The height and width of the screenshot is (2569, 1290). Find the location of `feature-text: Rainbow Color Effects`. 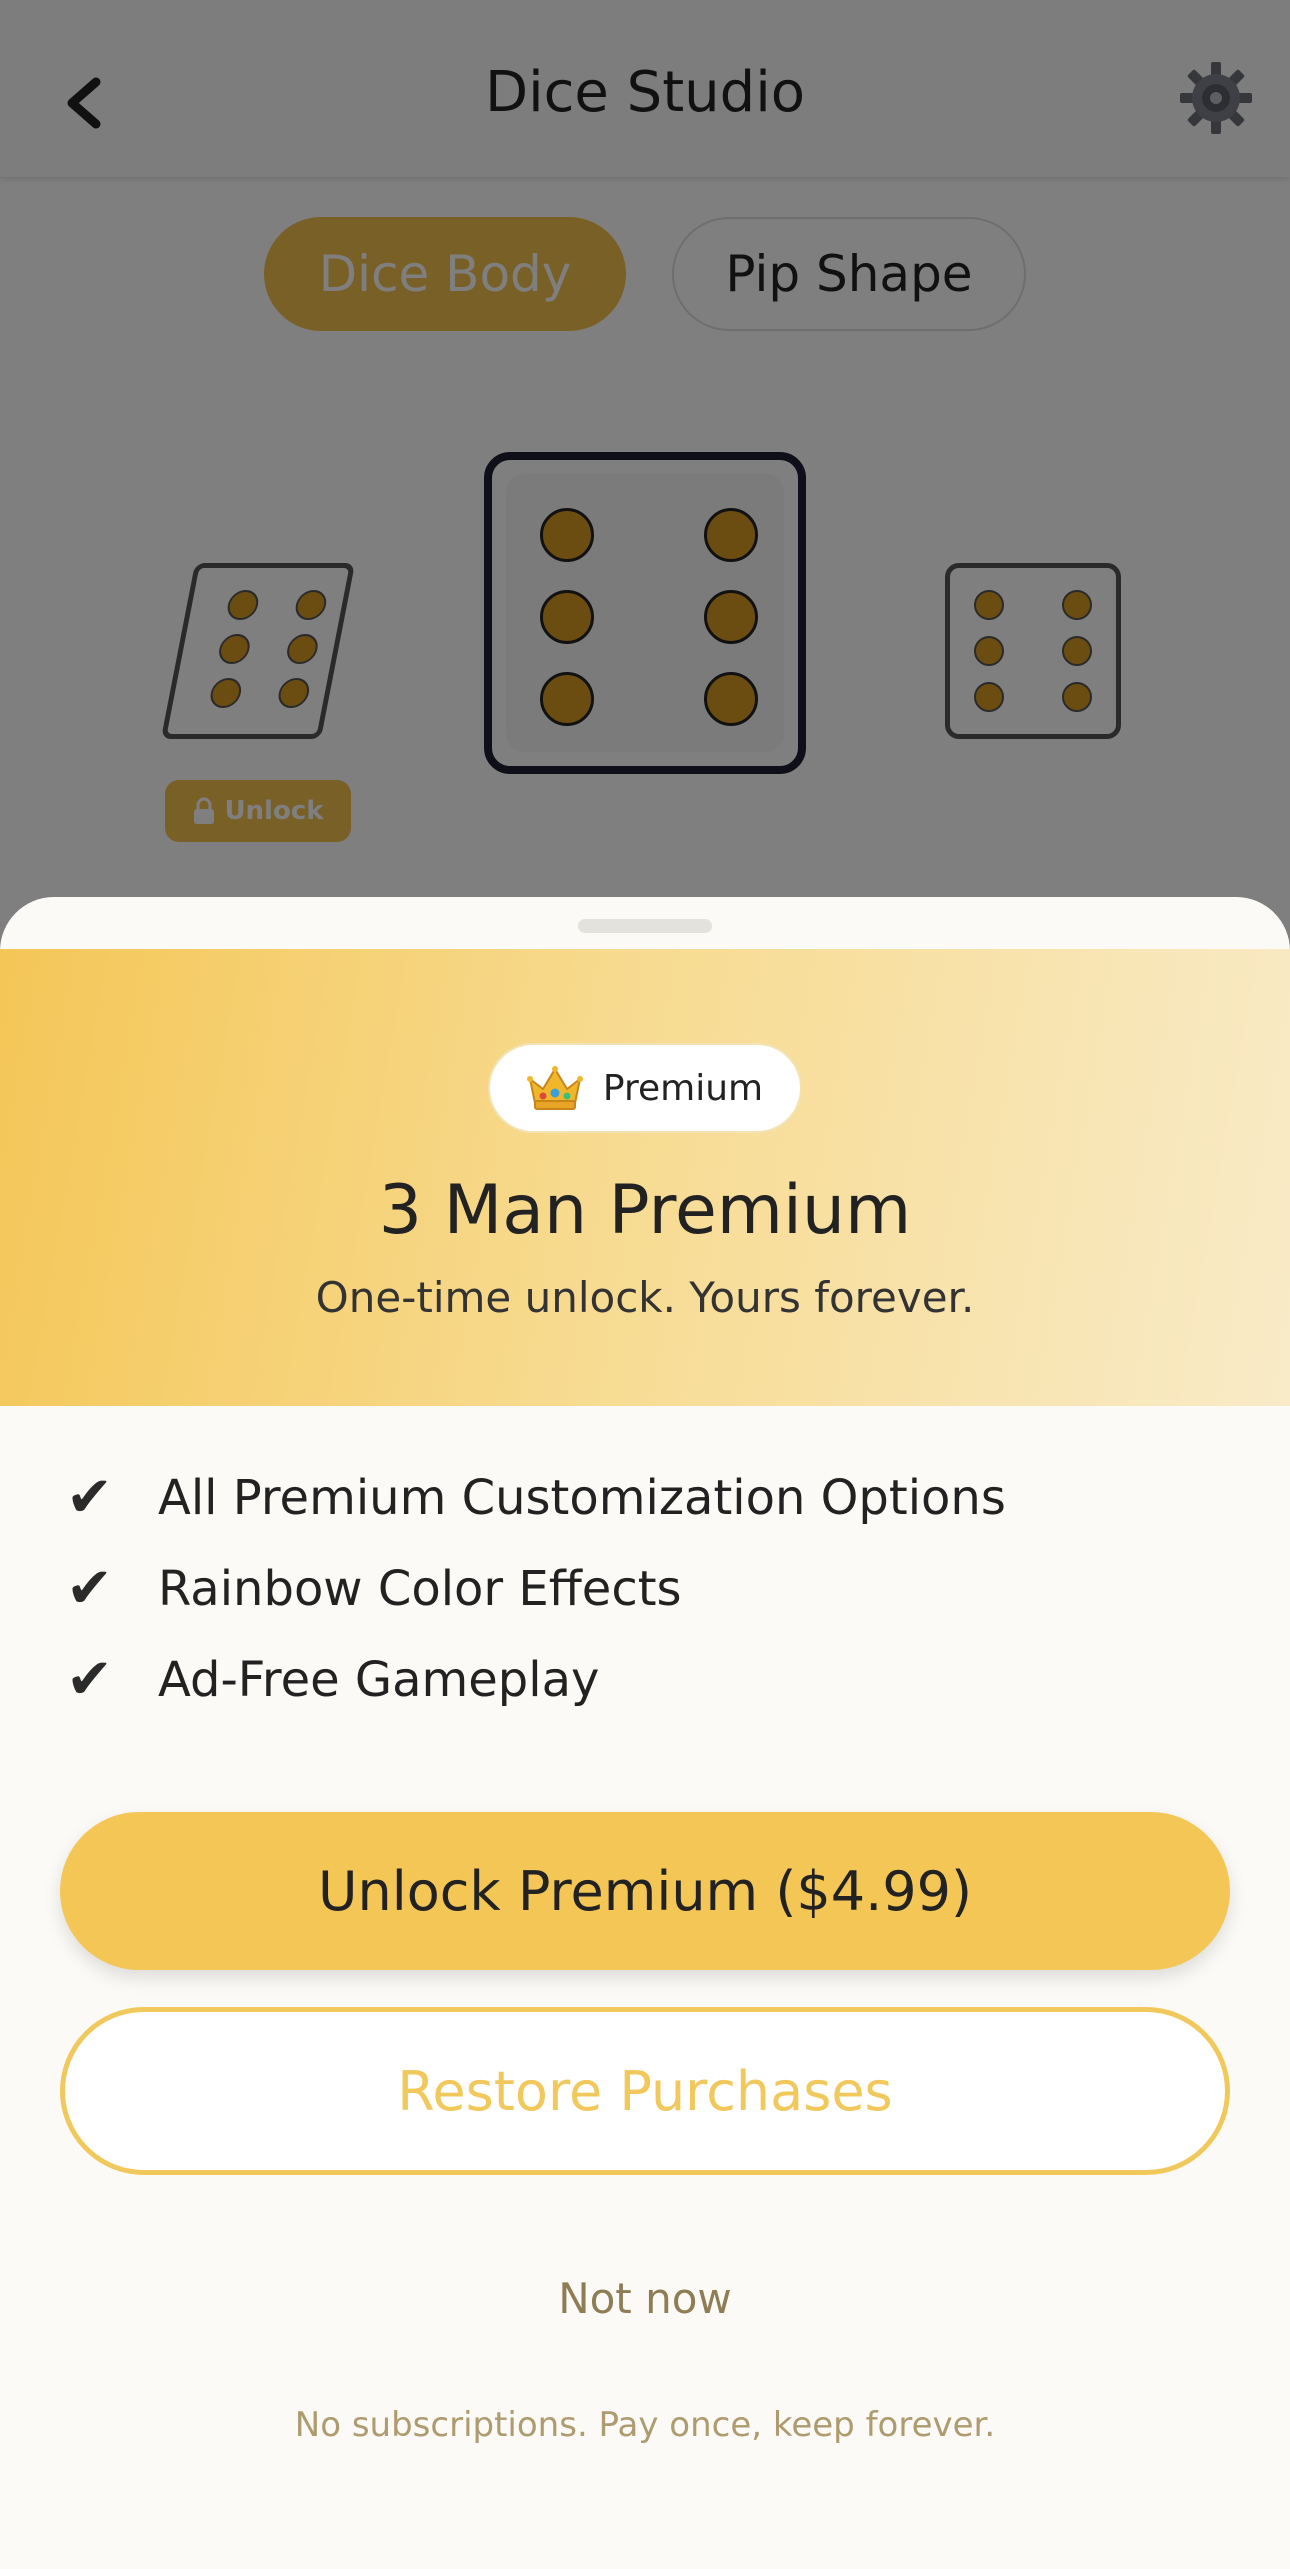

feature-text: Rainbow Color Effects is located at coordinates (420, 1588).